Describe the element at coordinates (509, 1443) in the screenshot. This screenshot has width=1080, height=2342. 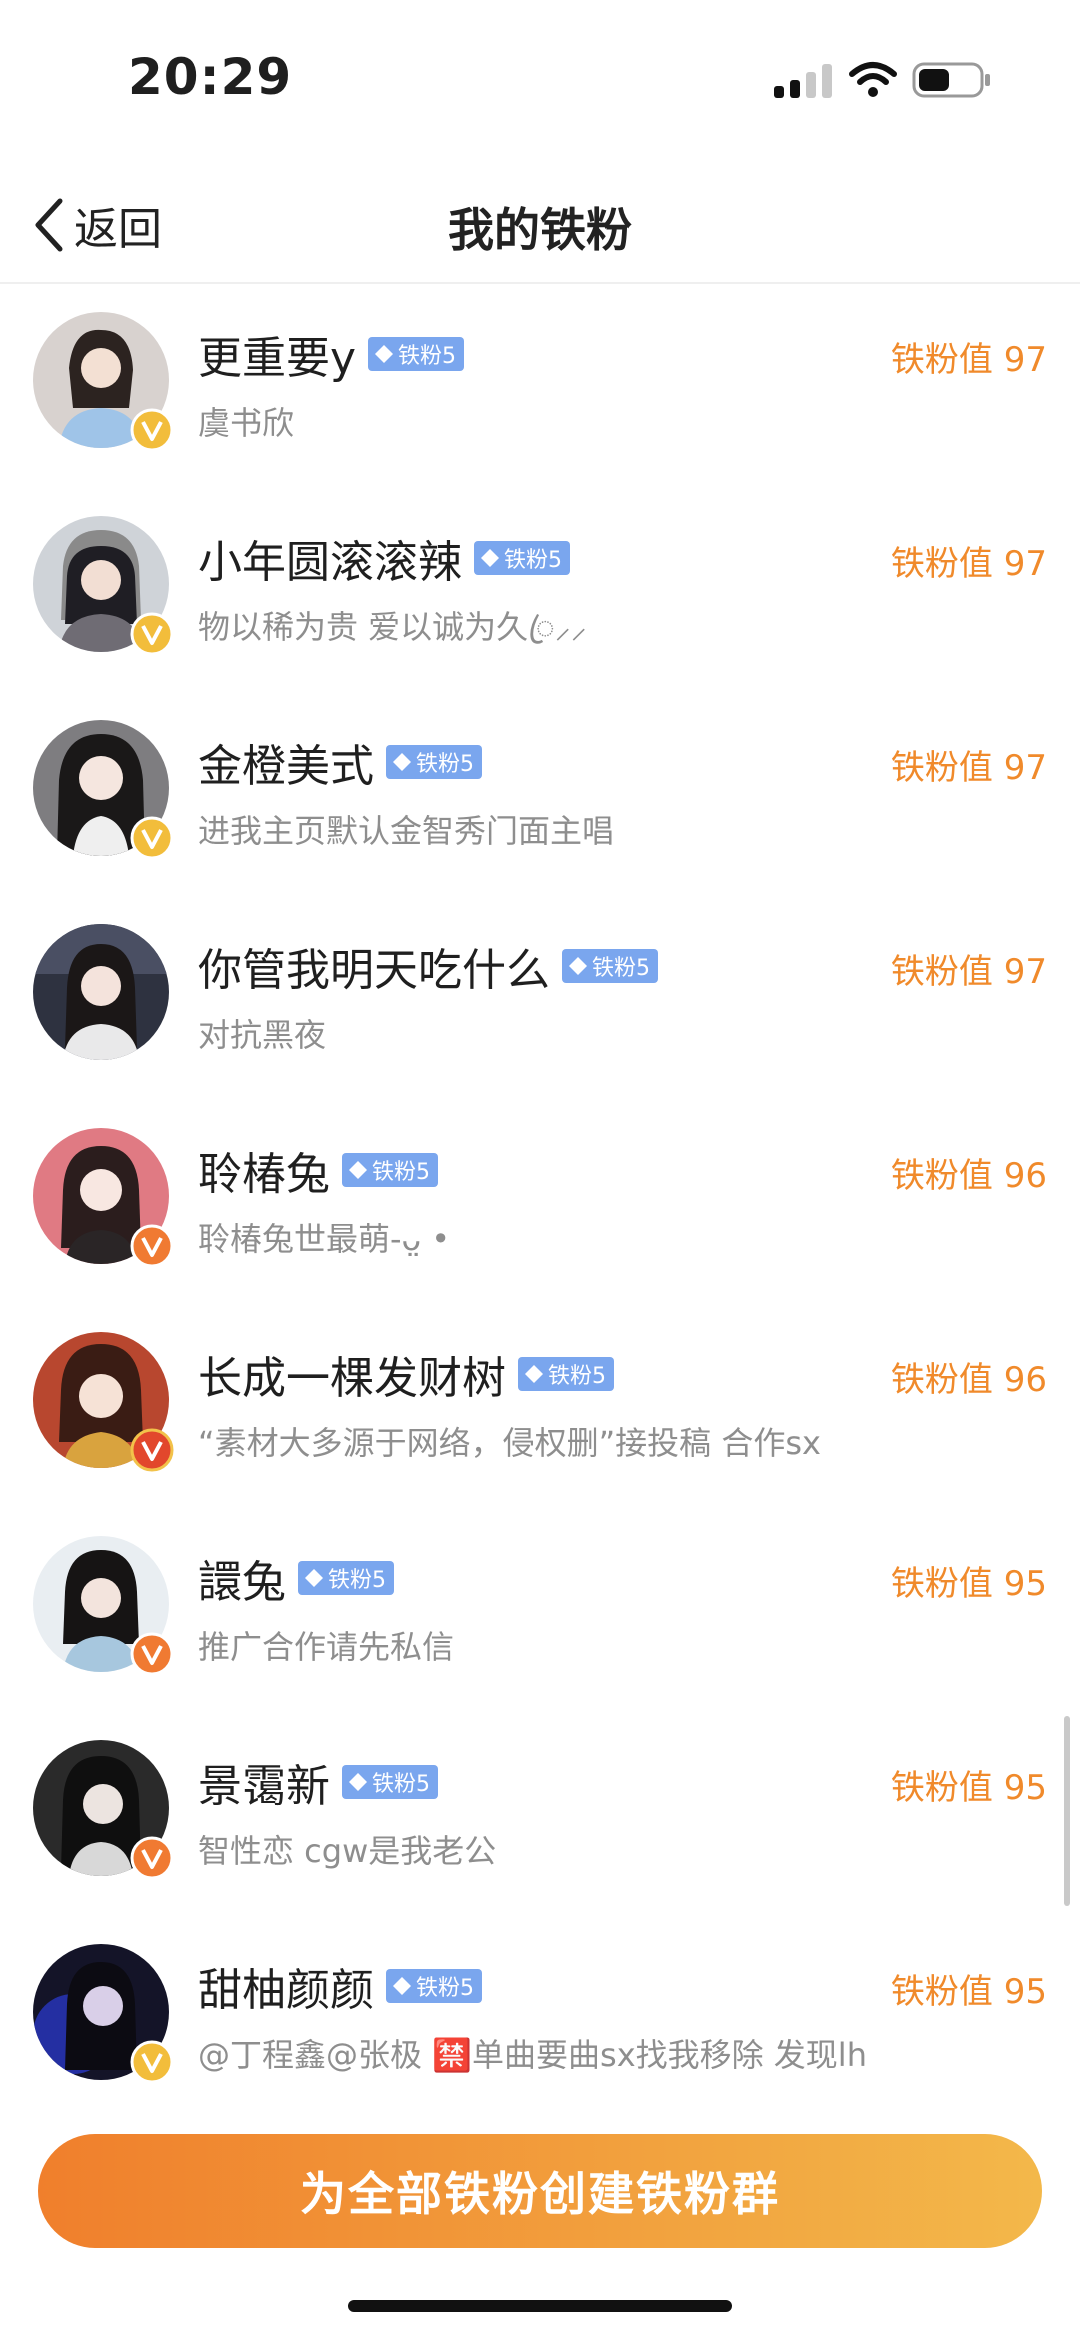
I see `fan-bio: “素材大多源于网络，侵权删”接投稿 合作sx` at that location.